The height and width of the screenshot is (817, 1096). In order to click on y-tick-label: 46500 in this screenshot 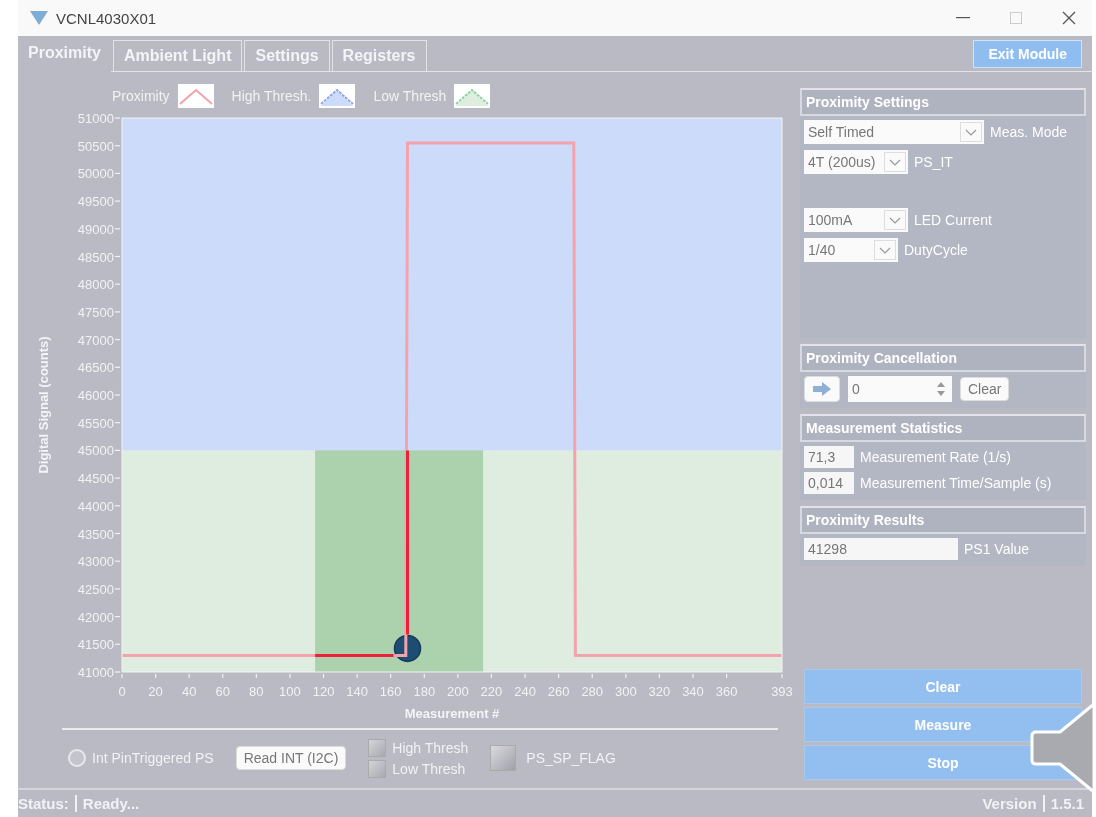, I will do `click(95, 368)`.